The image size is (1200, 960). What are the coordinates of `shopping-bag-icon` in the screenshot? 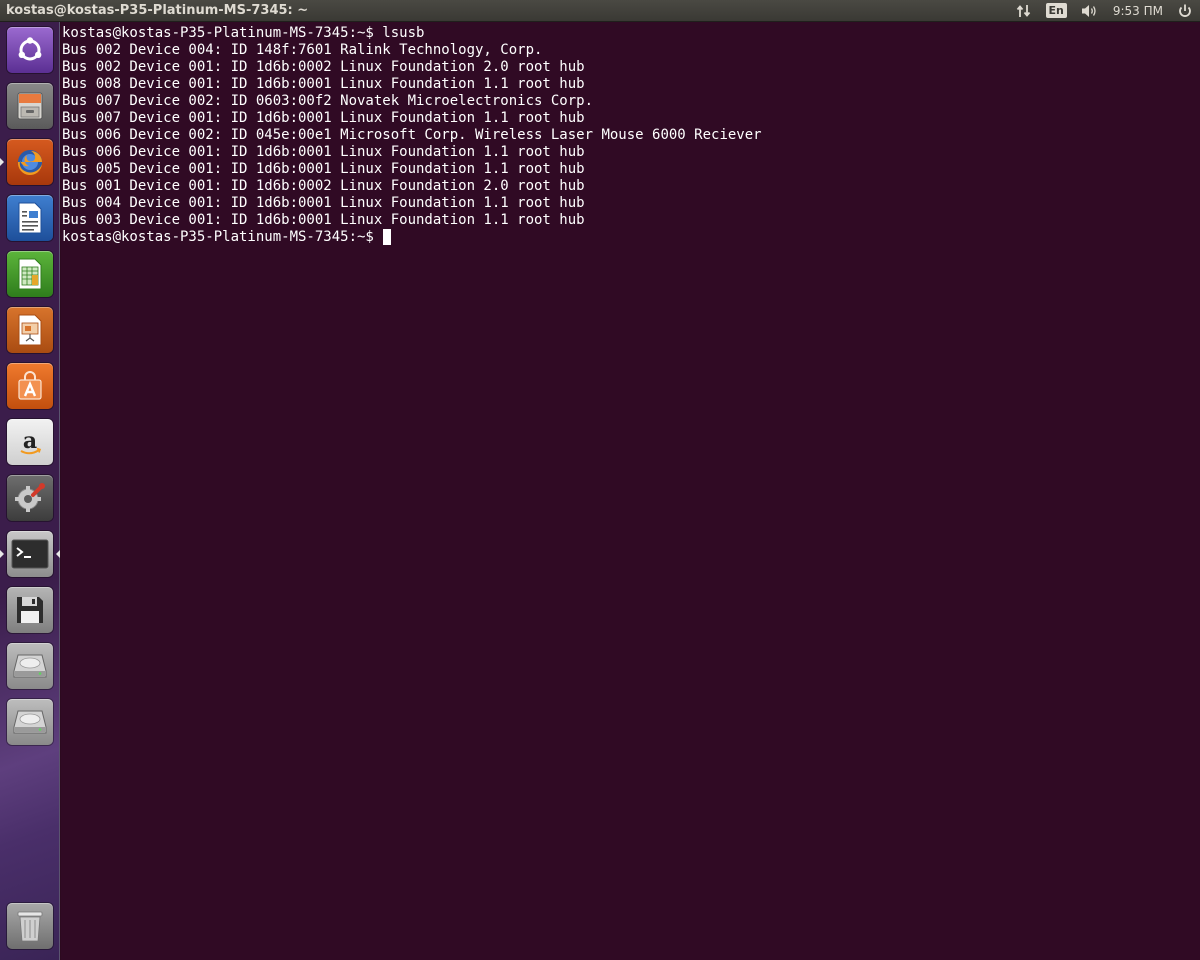 It's located at (30, 386).